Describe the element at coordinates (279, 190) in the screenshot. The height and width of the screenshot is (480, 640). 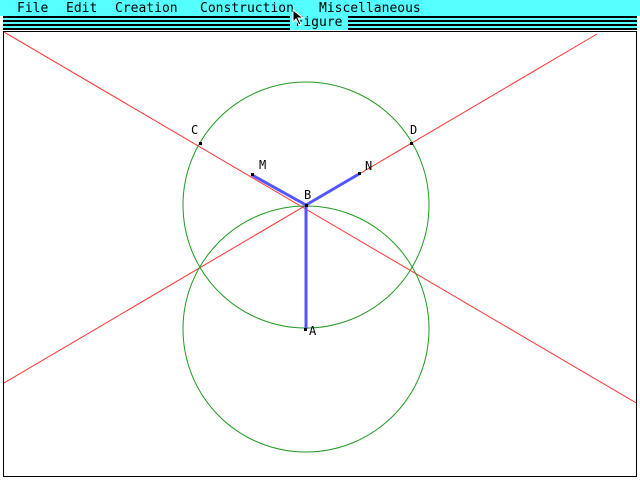
I see `segment-bm` at that location.